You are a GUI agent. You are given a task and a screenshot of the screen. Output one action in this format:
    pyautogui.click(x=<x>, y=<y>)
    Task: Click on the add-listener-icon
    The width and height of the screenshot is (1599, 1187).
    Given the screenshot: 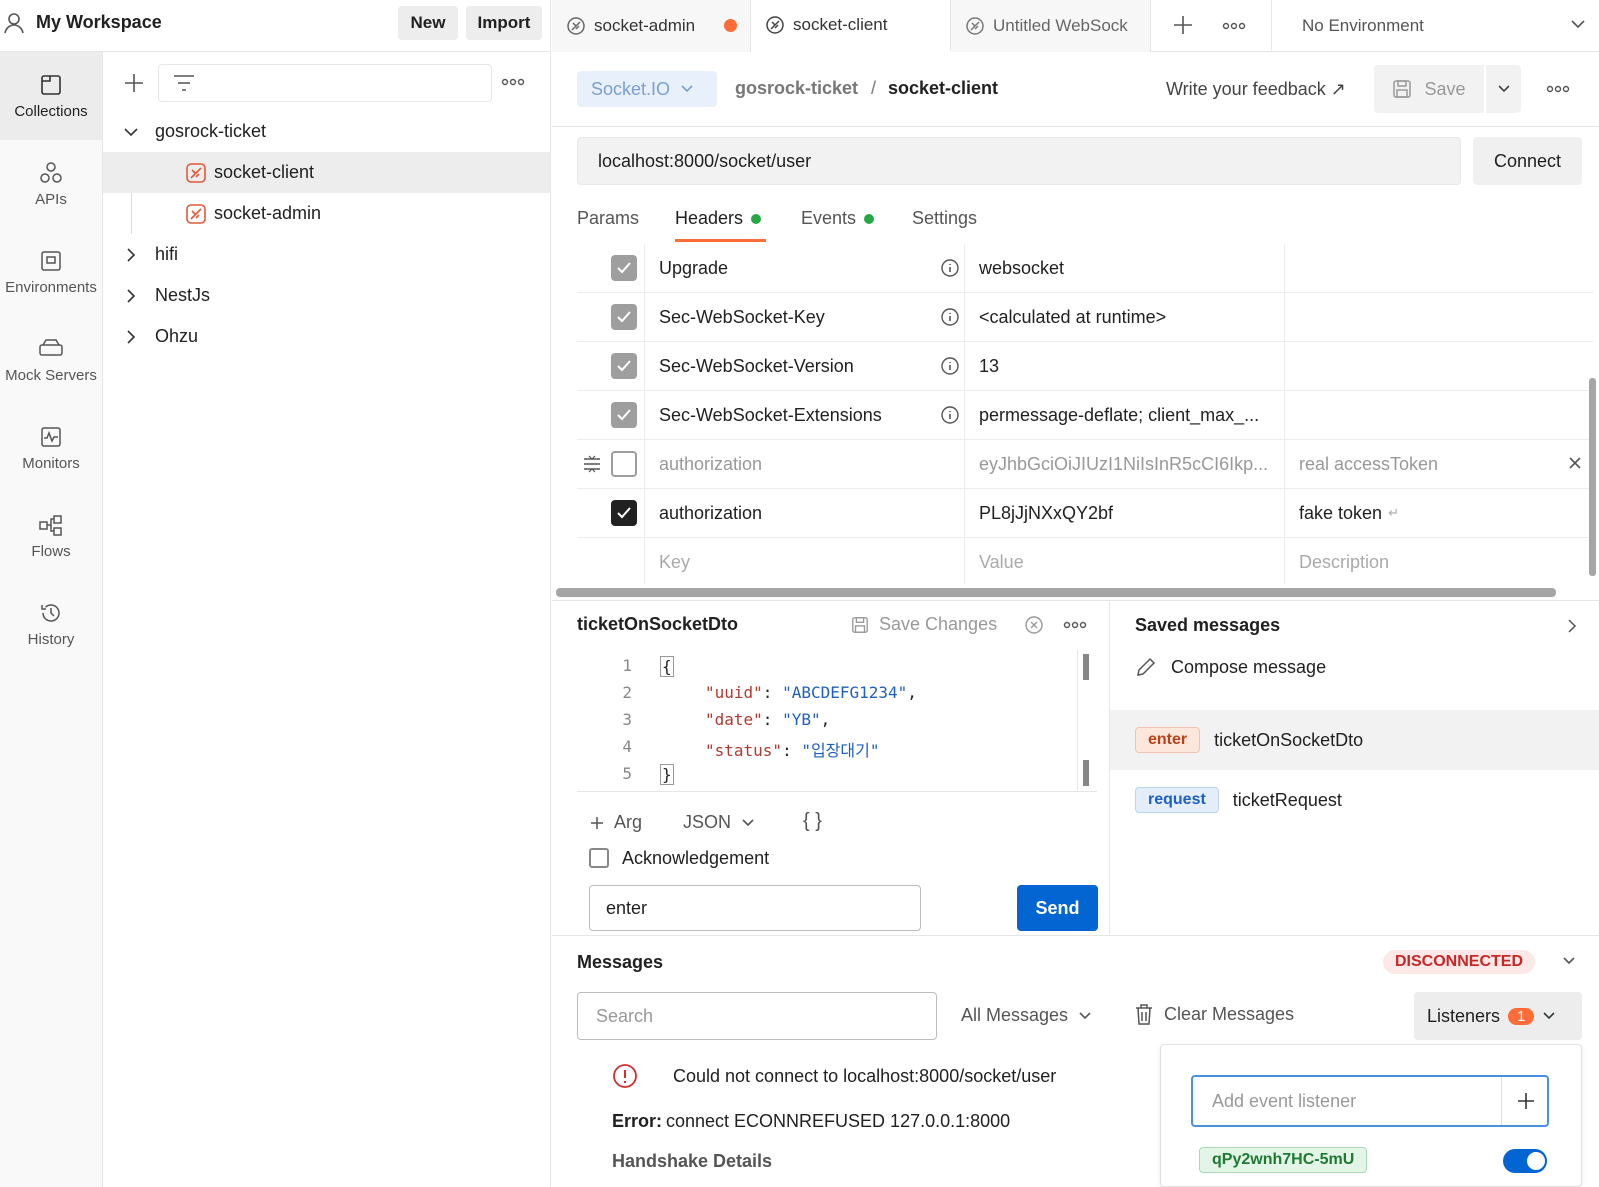 What is the action you would take?
    pyautogui.click(x=1526, y=1101)
    